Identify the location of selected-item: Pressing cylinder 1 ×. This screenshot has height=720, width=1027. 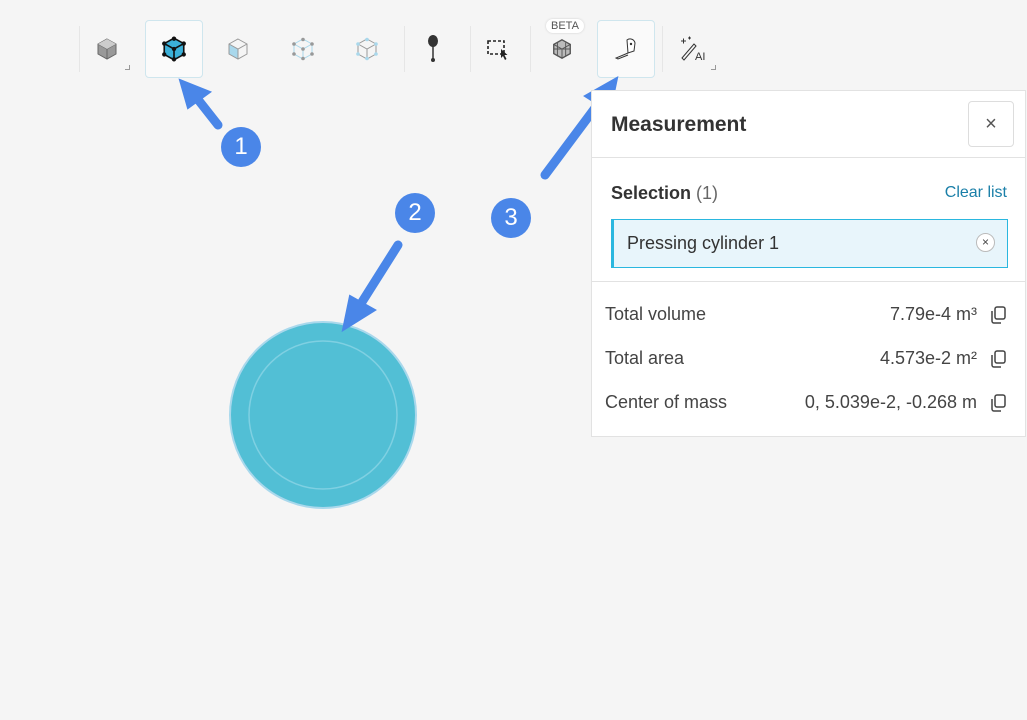
(809, 243).